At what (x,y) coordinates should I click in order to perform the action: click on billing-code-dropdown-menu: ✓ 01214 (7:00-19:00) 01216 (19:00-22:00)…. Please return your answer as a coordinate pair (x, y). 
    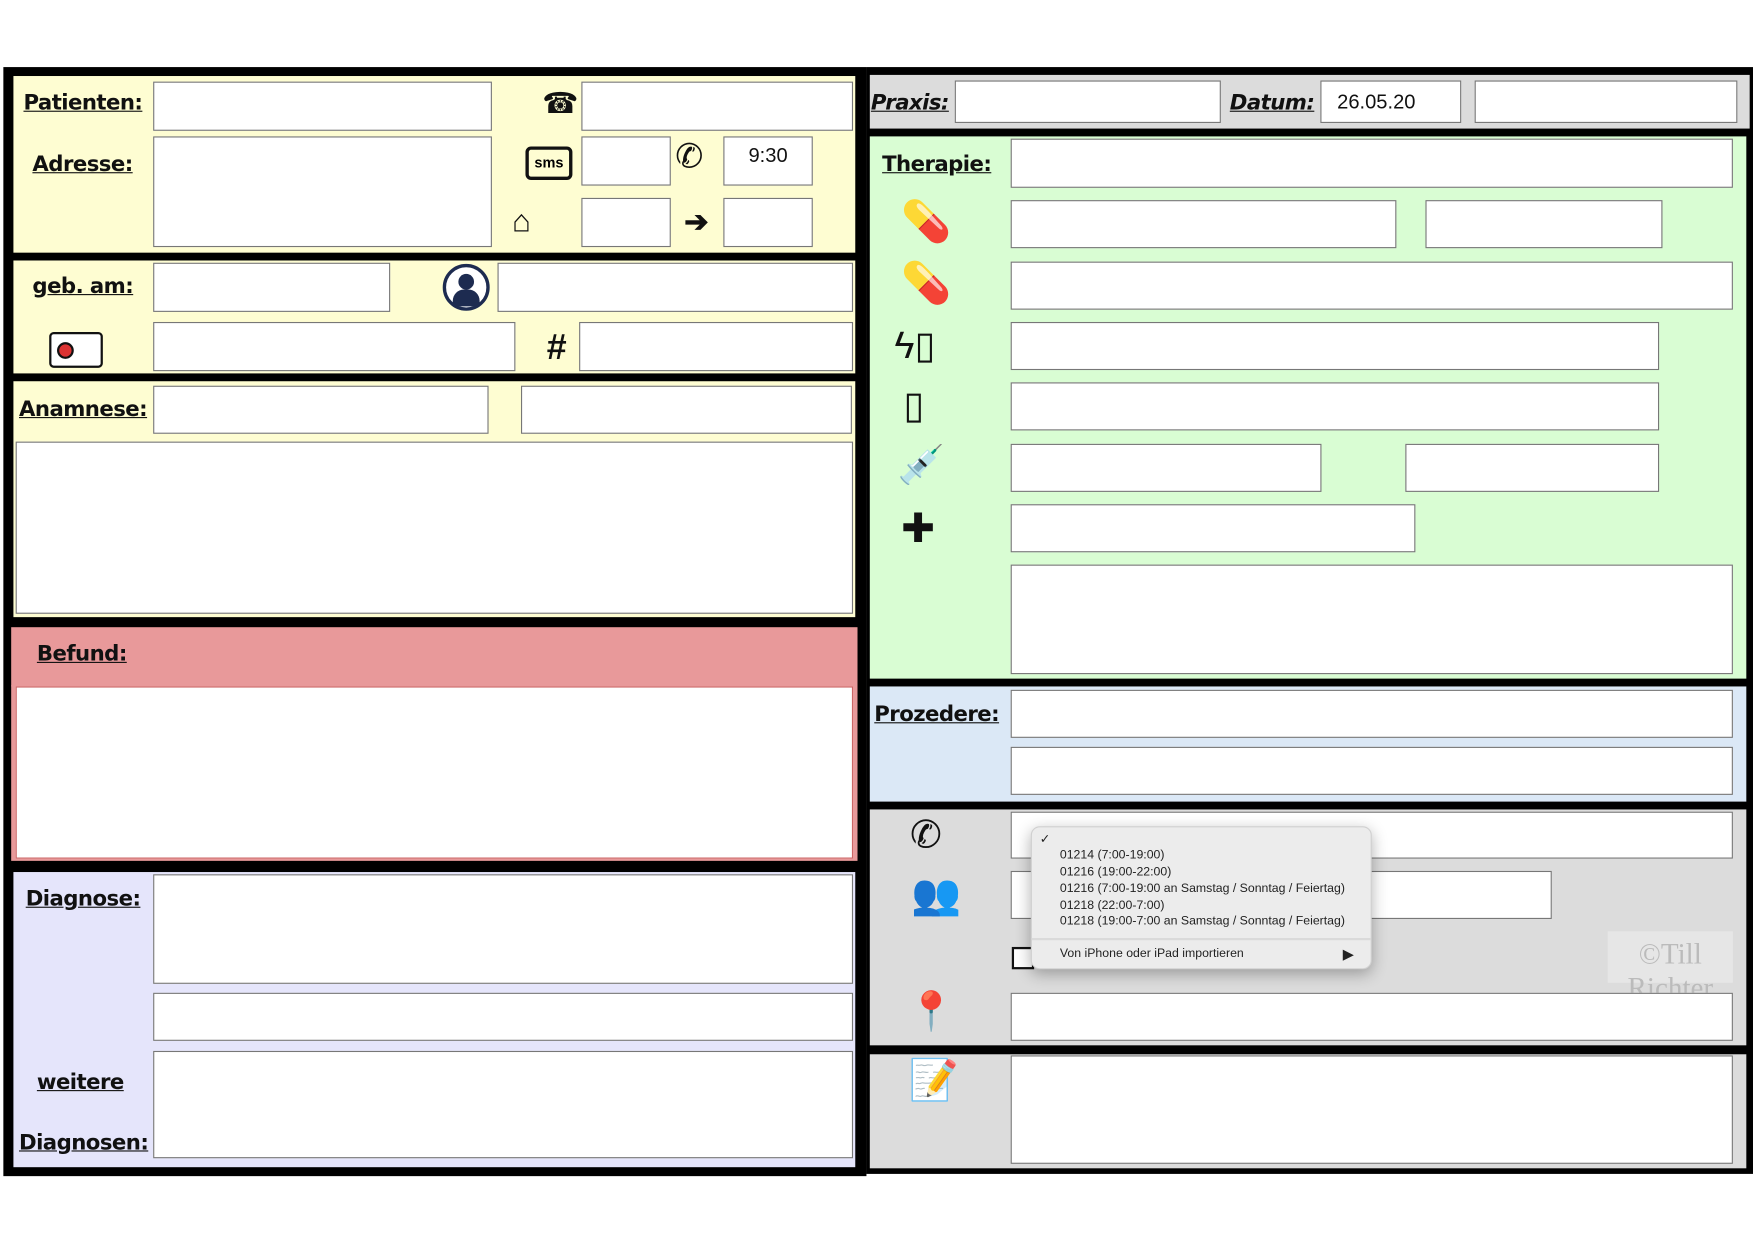
    Looking at the image, I should click on (1201, 898).